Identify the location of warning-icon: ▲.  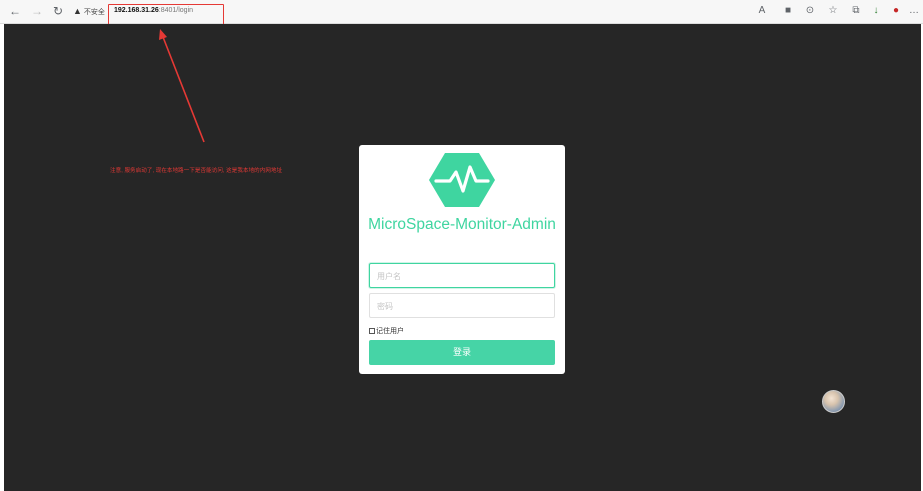
(77, 11).